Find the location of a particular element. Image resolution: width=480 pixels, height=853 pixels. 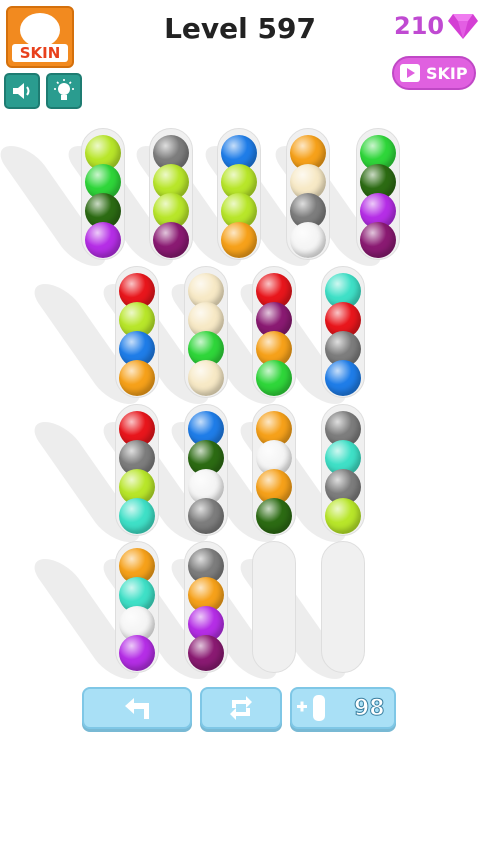

diamond-icon is located at coordinates (463, 26).